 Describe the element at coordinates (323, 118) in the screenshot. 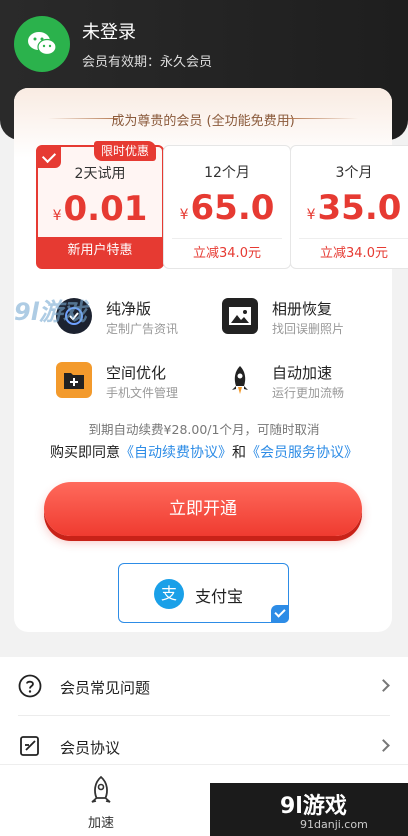

I see `title-divider-right` at that location.